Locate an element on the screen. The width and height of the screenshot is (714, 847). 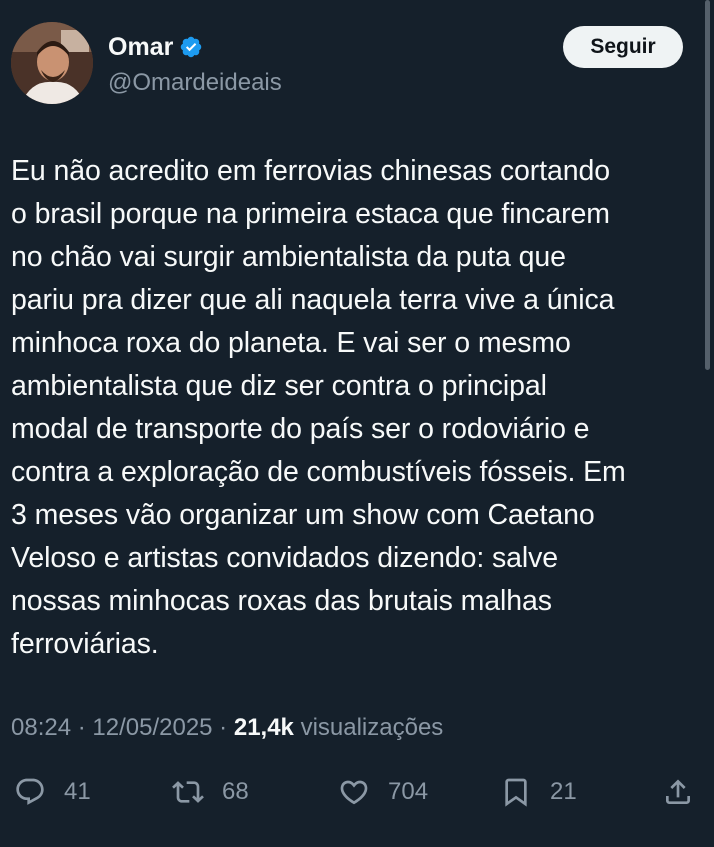
share-icon is located at coordinates (678, 791).